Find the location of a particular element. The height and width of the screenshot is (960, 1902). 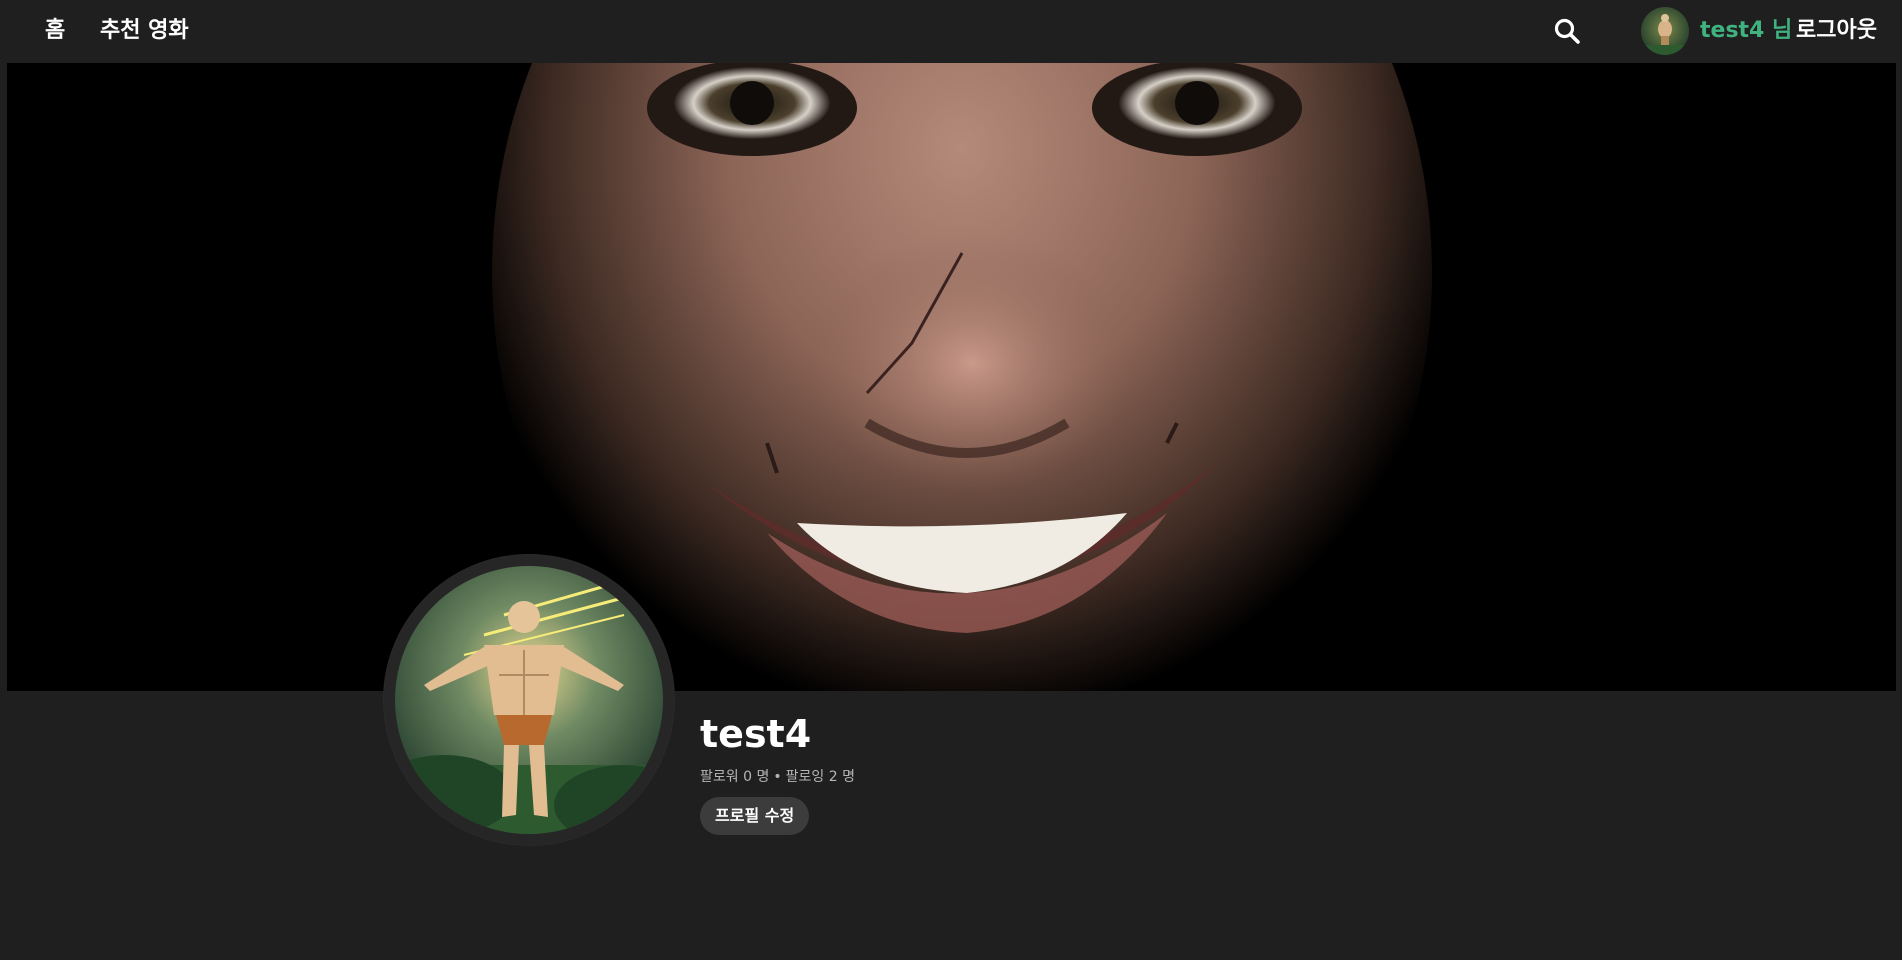

edit-profile-button: 프로필 수정 is located at coordinates (755, 816).